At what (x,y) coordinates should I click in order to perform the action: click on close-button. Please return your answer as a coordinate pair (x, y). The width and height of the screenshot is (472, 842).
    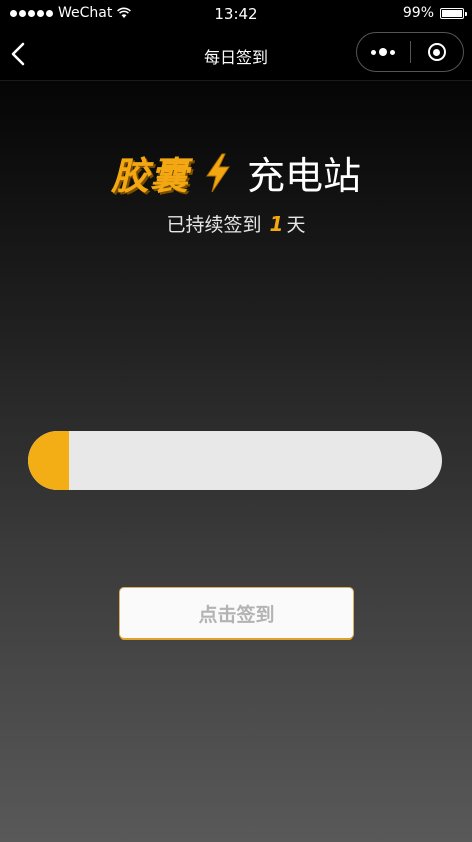
    Looking at the image, I should click on (437, 52).